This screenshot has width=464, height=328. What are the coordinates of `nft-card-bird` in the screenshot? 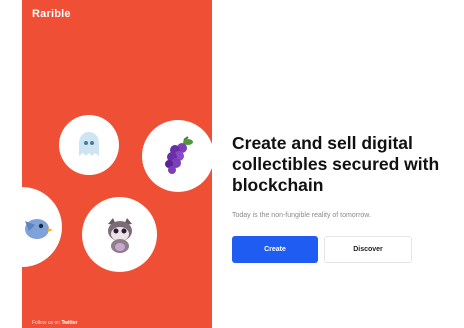 It's located at (42, 227).